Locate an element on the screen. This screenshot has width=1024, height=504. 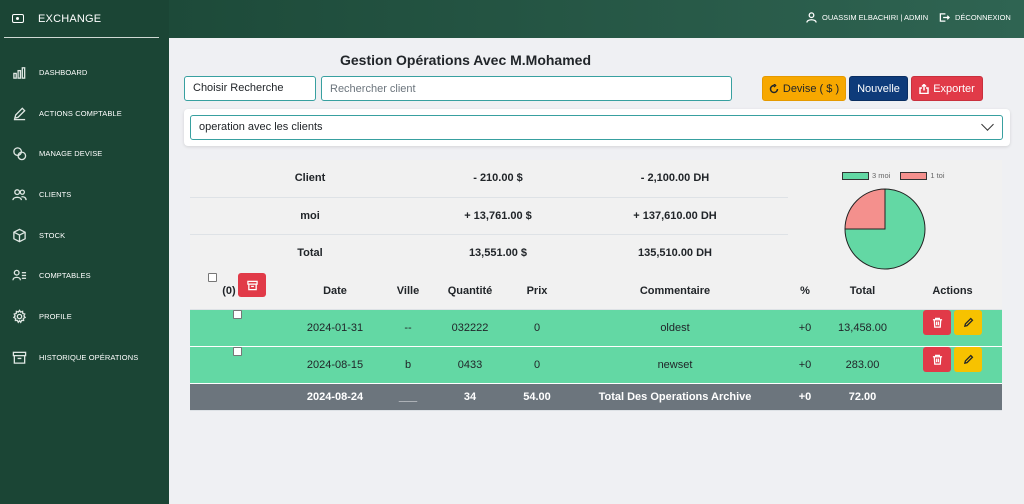
summary-row: Total 13,551.00 $ 135,510.00 DH is located at coordinates (489, 254).